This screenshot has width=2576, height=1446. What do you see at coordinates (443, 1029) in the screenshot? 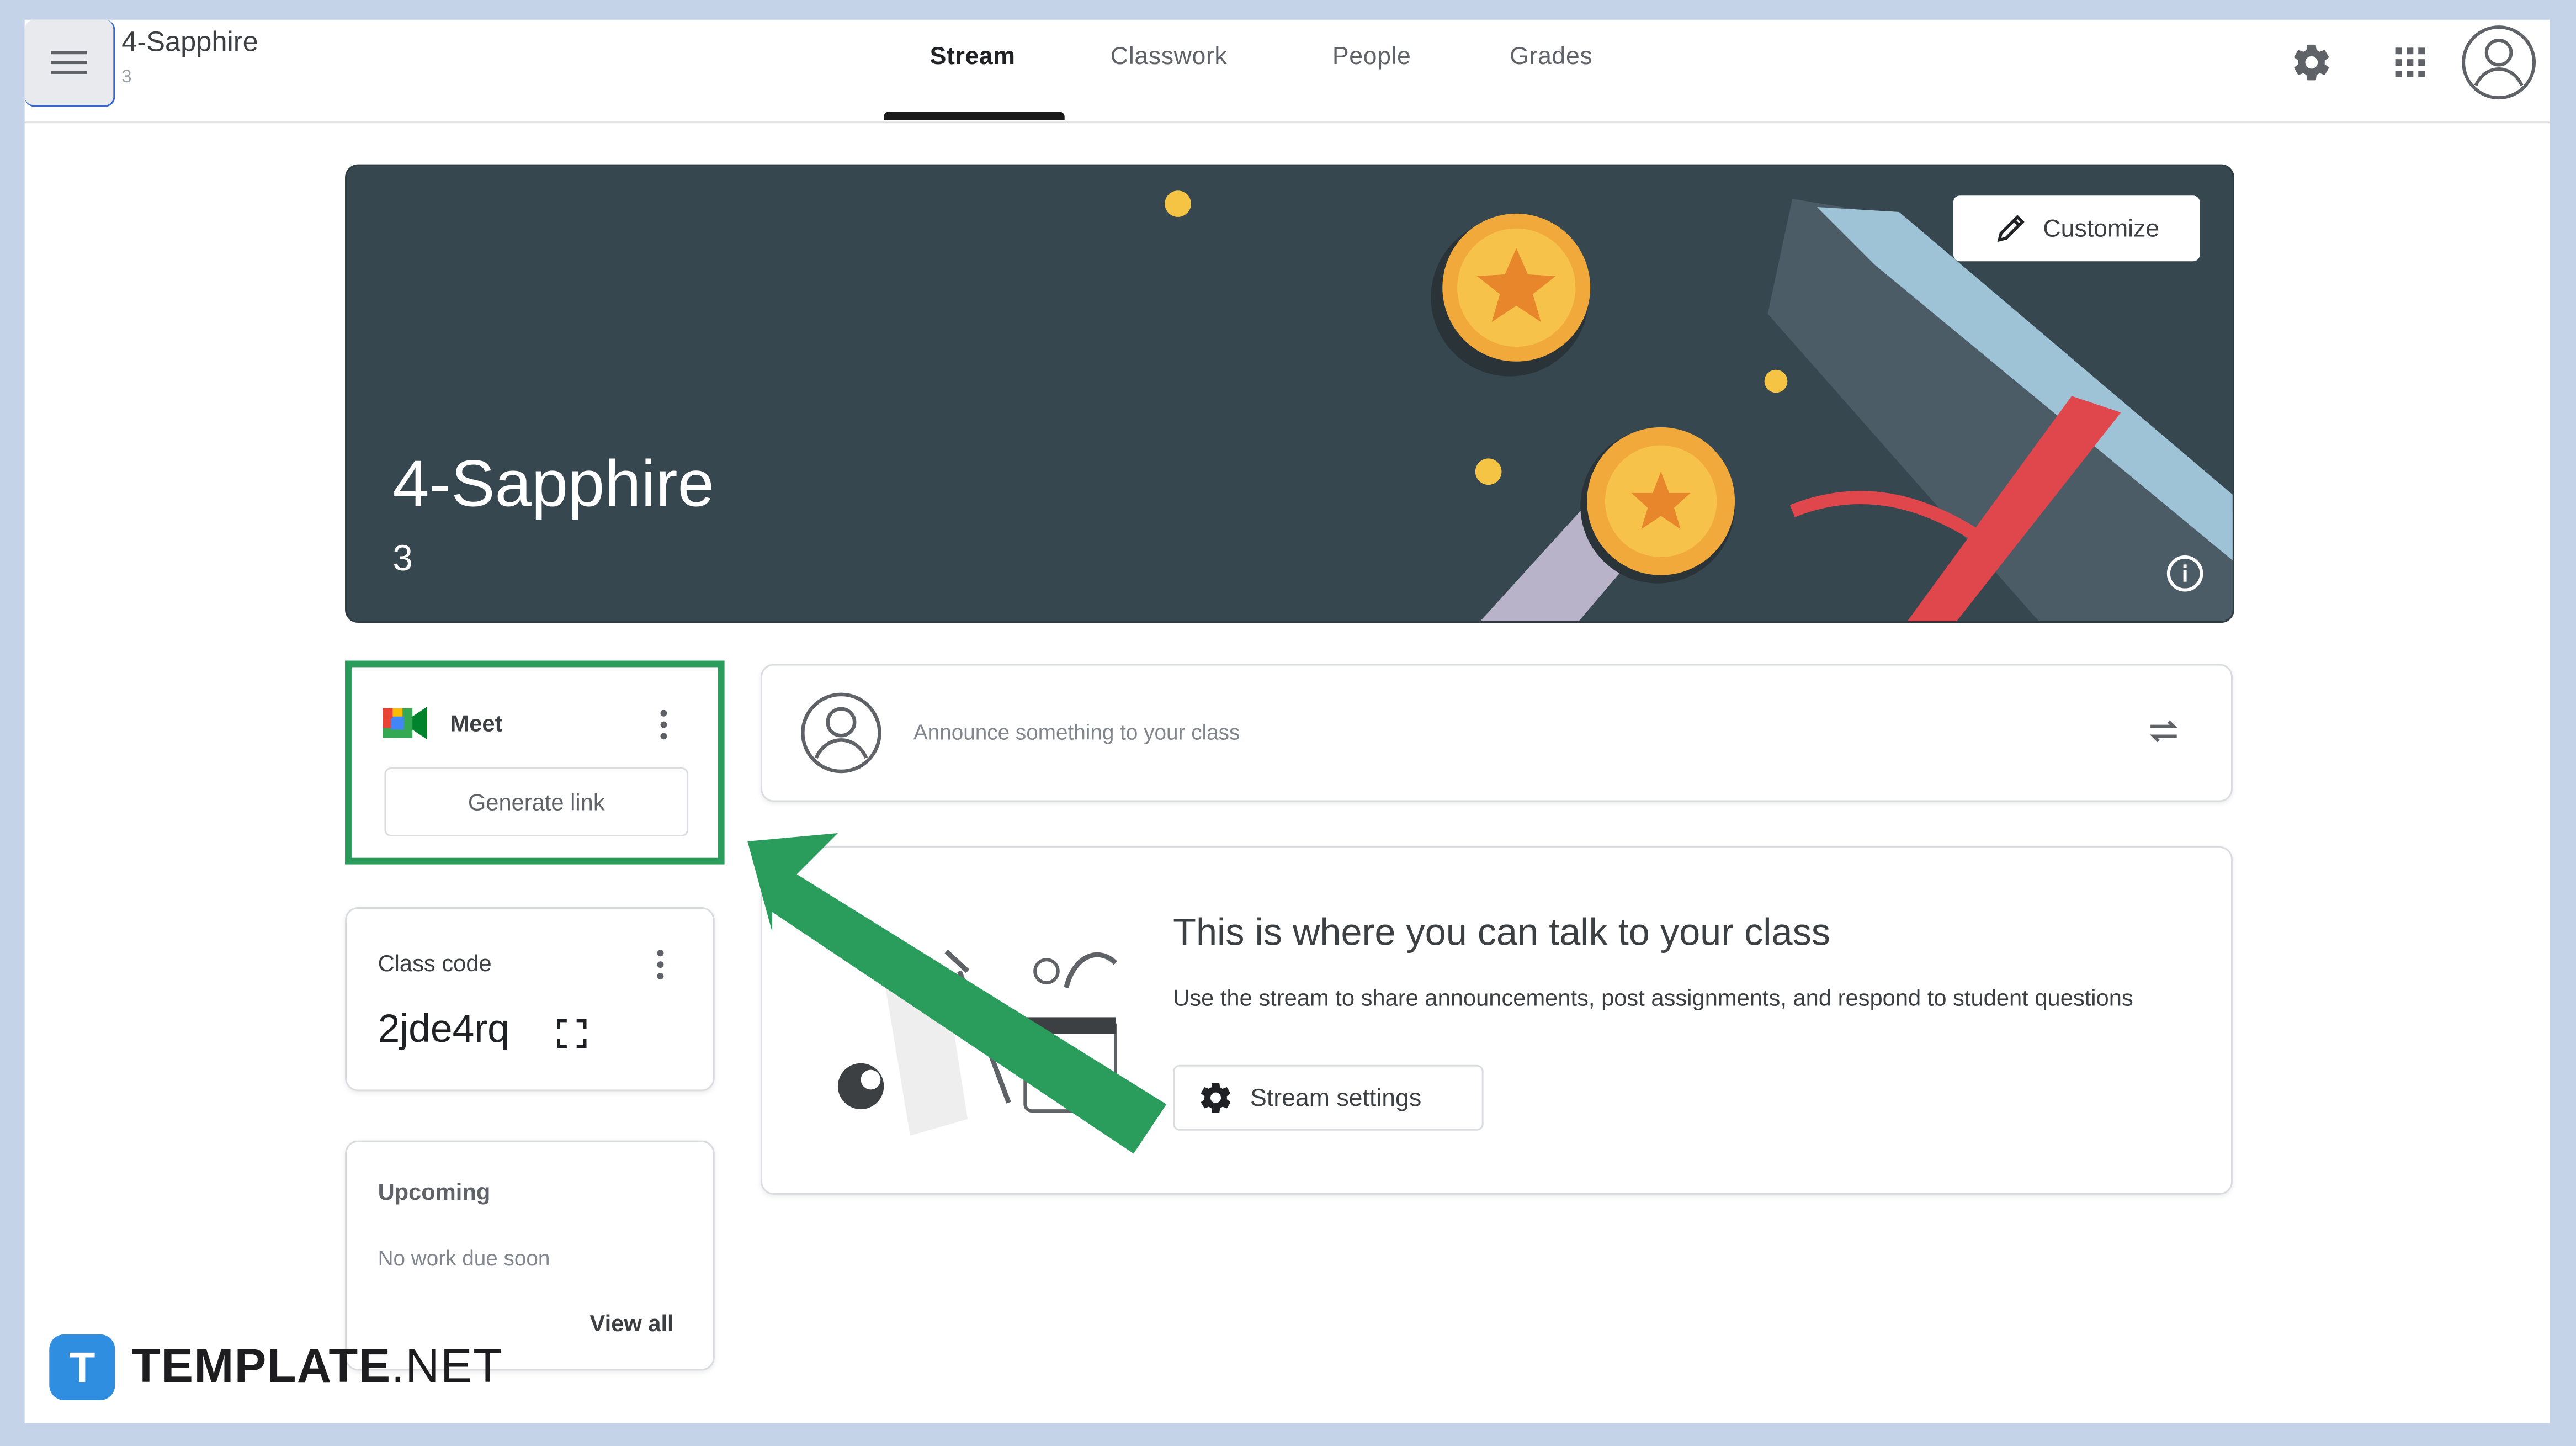
I see `class-code-value: 2jde4rq` at bounding box center [443, 1029].